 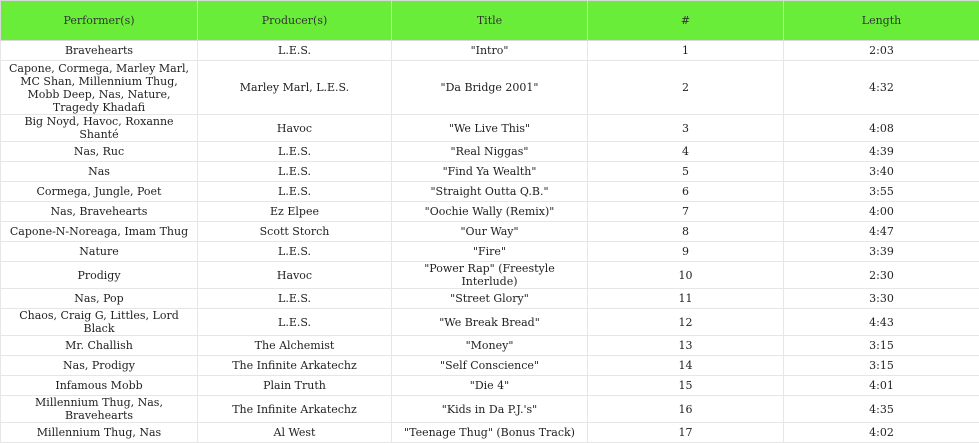 I want to click on title-cell: "Power Rap" (Freestyle Interlude), so click(x=490, y=275).